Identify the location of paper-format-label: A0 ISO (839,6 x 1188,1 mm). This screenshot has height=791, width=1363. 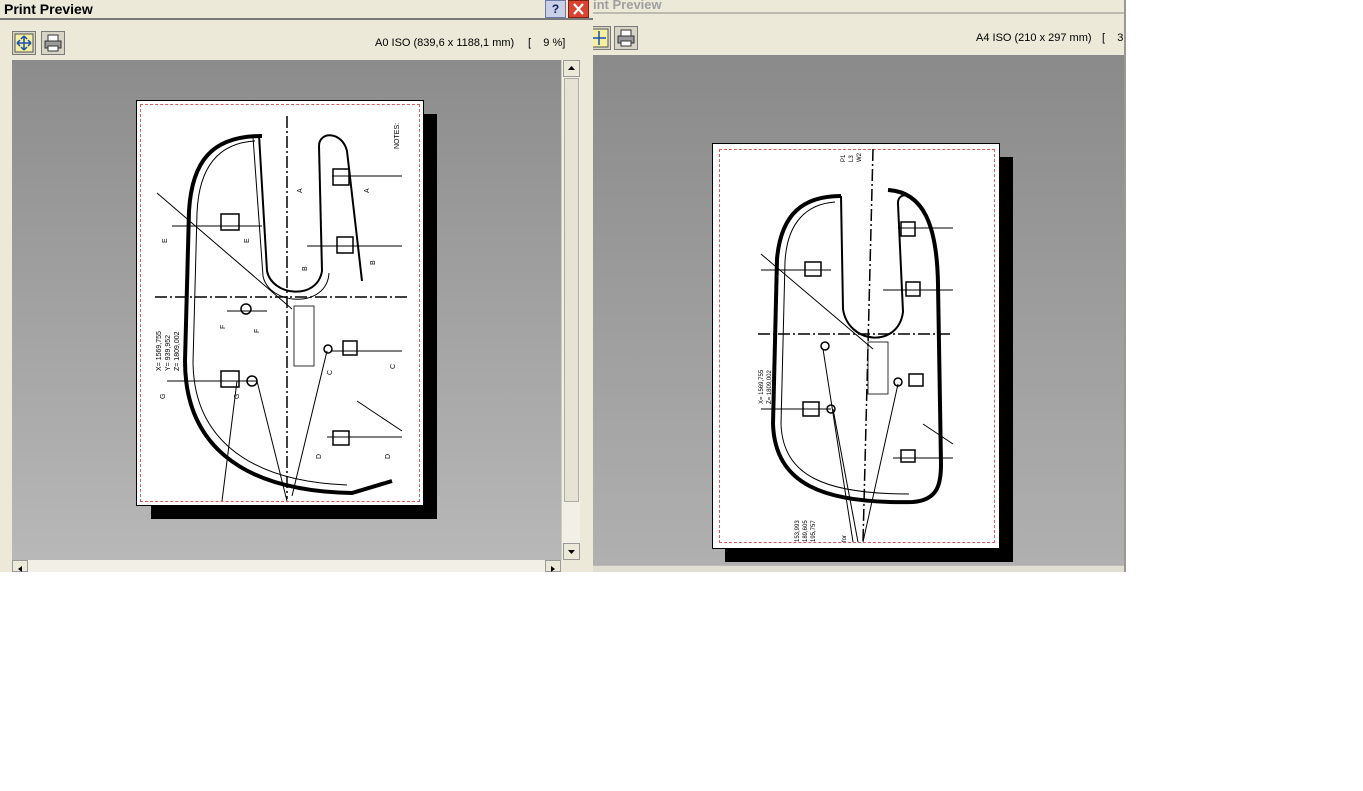
(445, 43).